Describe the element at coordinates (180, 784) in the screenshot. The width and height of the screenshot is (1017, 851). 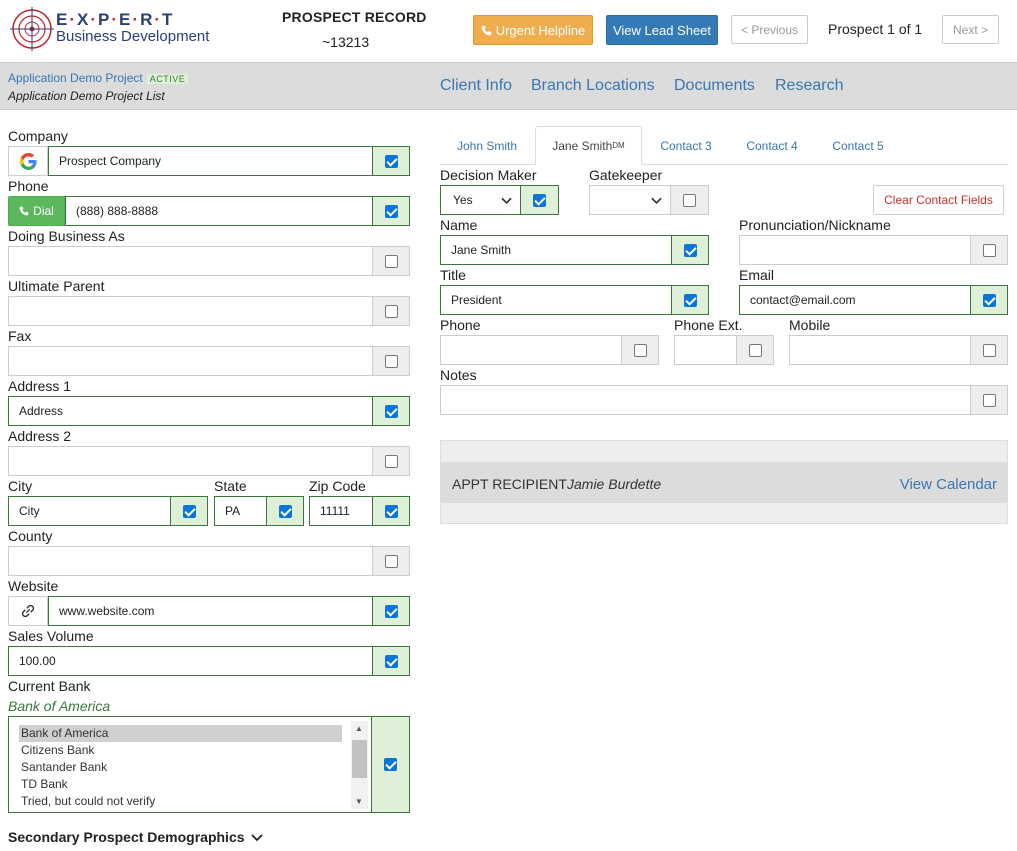
I see `bank-option: TD Bank` at that location.